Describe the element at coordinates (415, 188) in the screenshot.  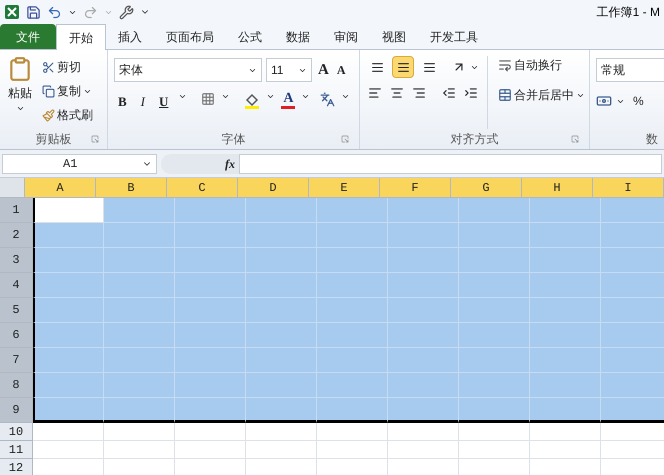
I see `column-header: F` at that location.